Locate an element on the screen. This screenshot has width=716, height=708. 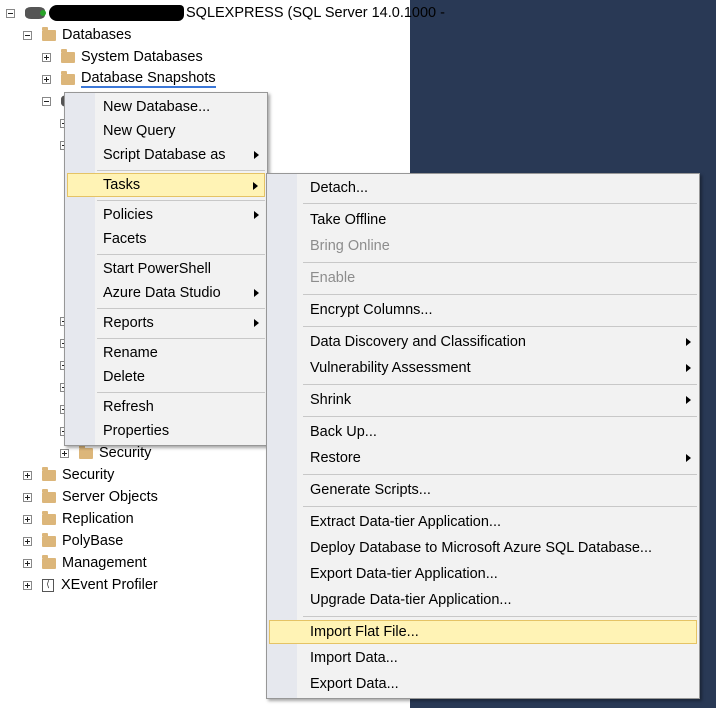
menu-item-restore: Restore is located at coordinates (483, 458).